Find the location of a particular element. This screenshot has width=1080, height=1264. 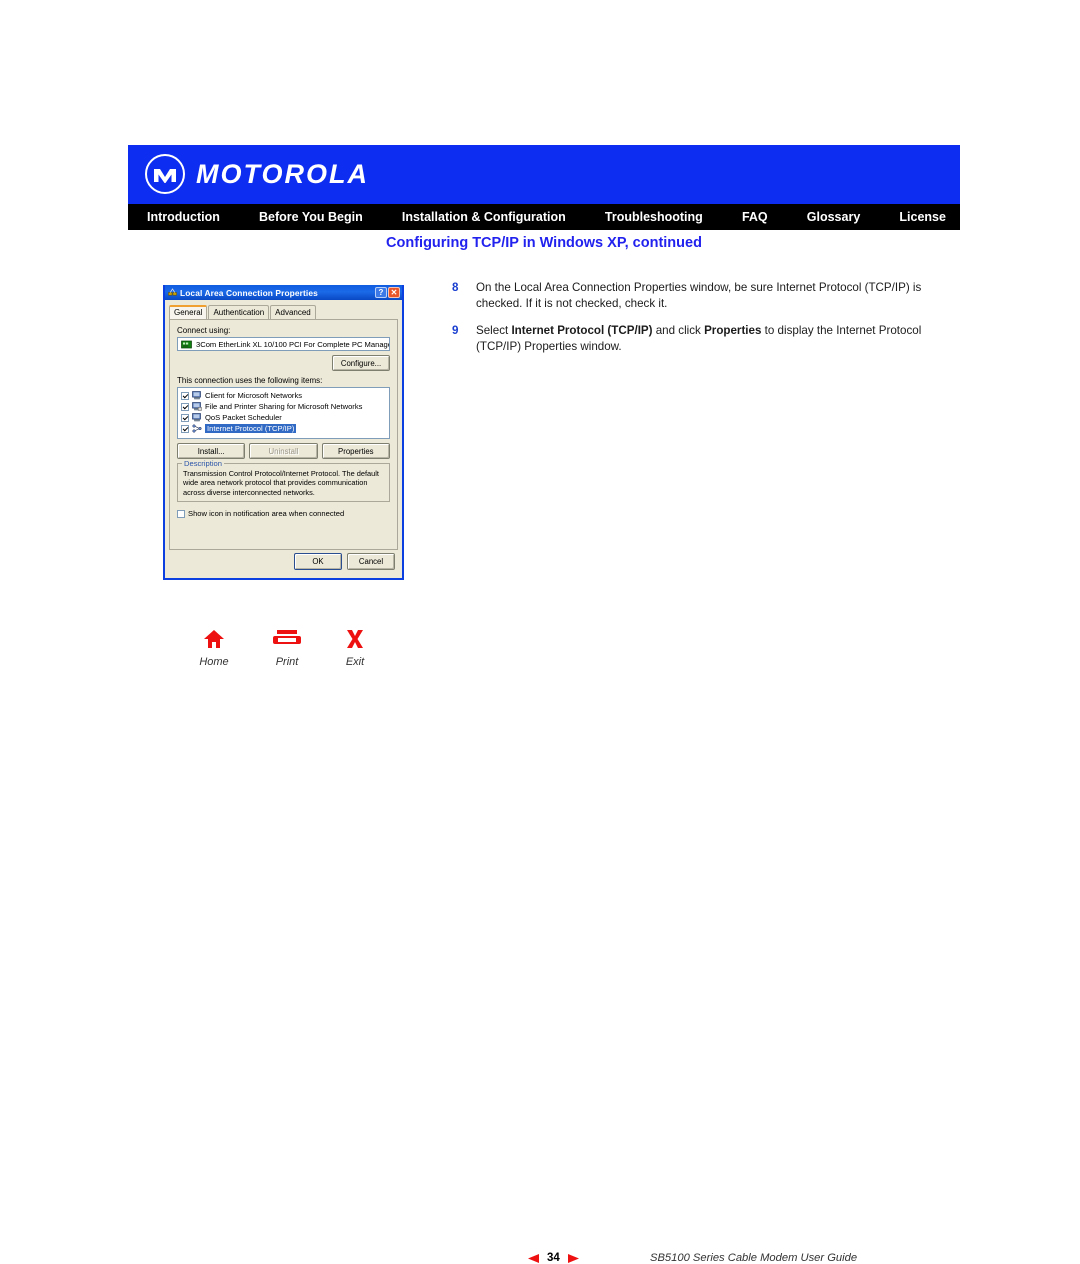

step-number: 9 is located at coordinates (455, 330).